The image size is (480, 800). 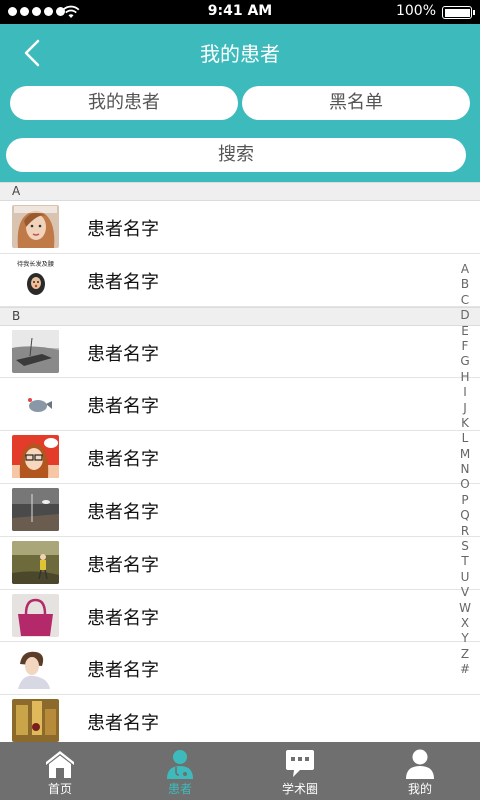 I want to click on tab-patients-label: 患者, so click(x=179, y=789).